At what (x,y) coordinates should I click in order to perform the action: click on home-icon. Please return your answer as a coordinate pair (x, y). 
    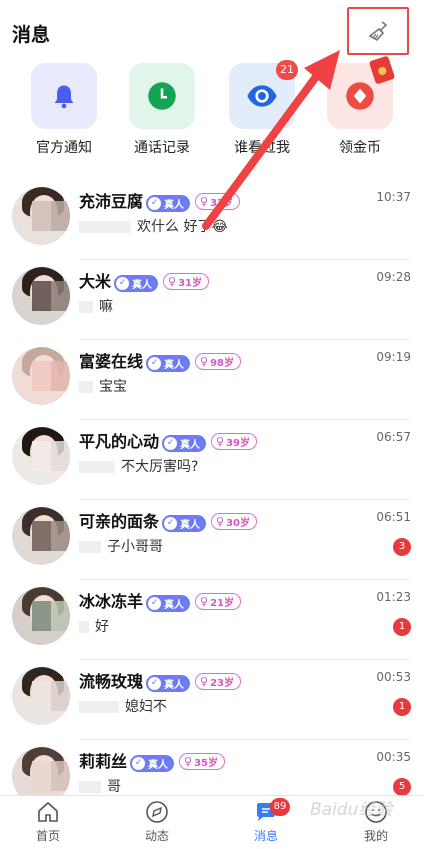
    Looking at the image, I should click on (48, 811).